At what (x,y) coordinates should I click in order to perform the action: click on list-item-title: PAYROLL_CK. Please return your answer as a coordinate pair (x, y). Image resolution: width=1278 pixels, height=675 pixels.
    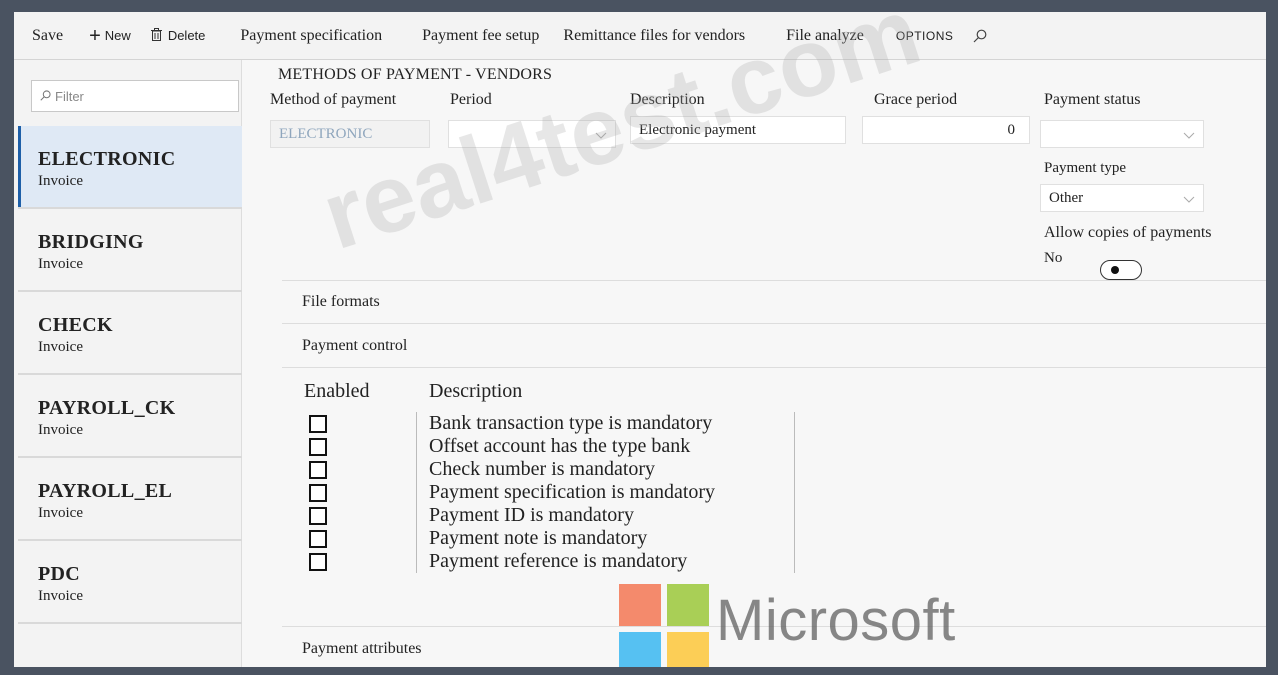
    Looking at the image, I should click on (107, 408).